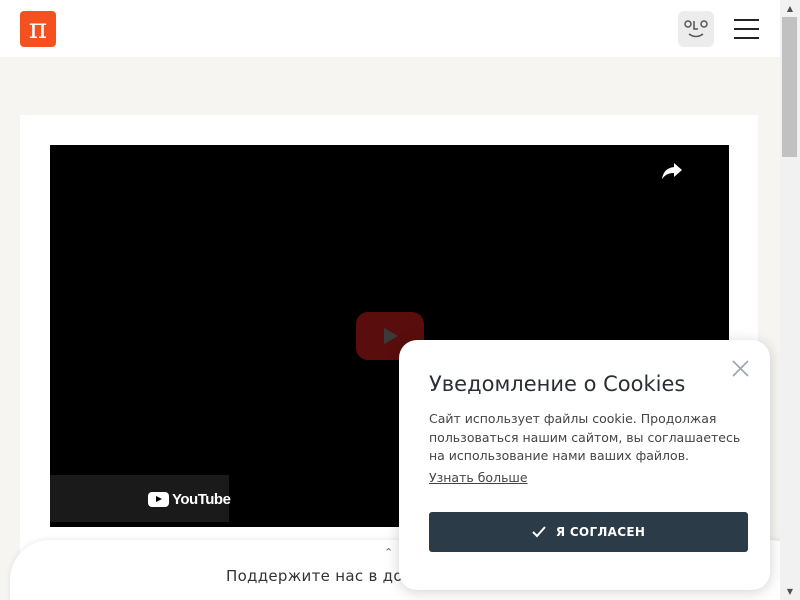 The image size is (800, 600). Describe the element at coordinates (790, 8) in the screenshot. I see `scroll-up-arrow-icon: ▲` at that location.